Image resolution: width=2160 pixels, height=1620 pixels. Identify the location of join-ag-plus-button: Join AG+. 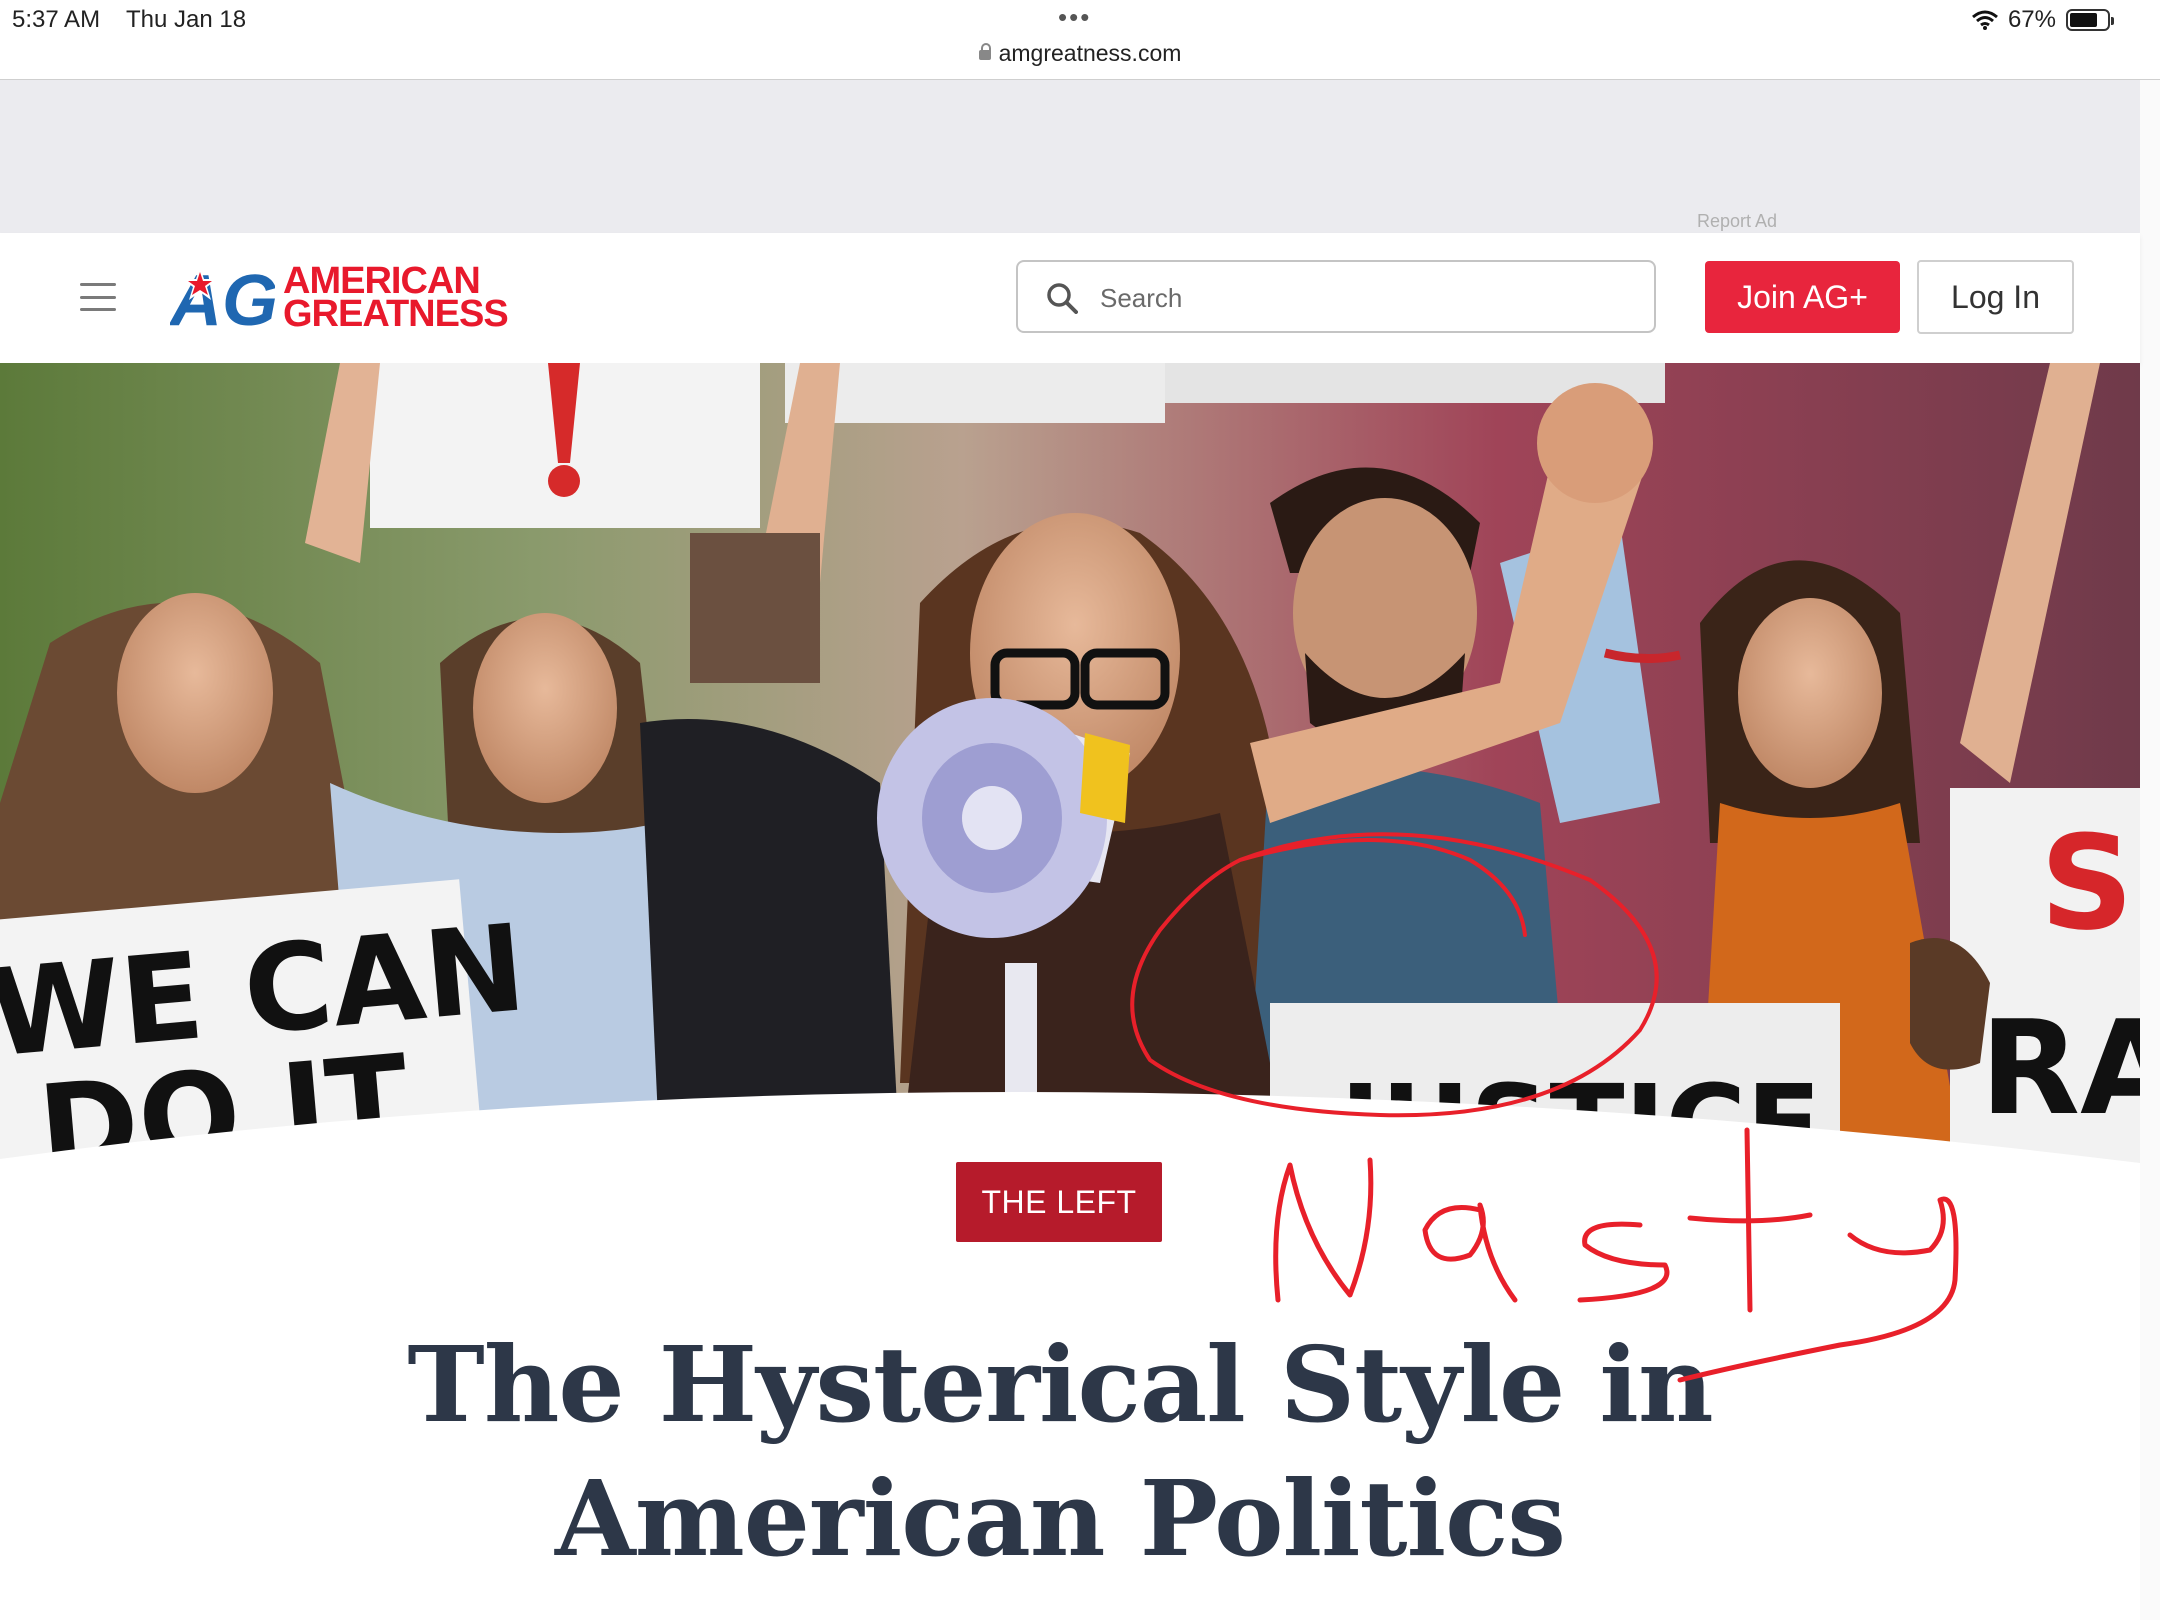
(1802, 297).